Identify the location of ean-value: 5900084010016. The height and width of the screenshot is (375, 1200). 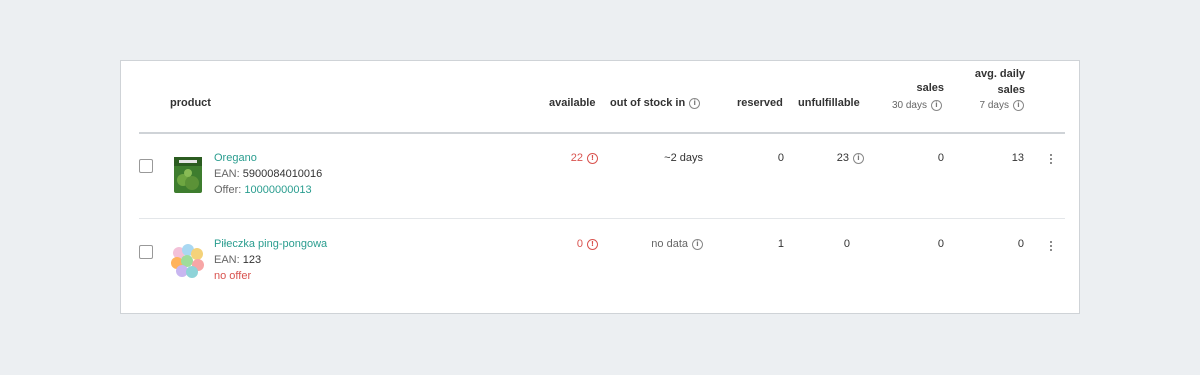
(282, 174).